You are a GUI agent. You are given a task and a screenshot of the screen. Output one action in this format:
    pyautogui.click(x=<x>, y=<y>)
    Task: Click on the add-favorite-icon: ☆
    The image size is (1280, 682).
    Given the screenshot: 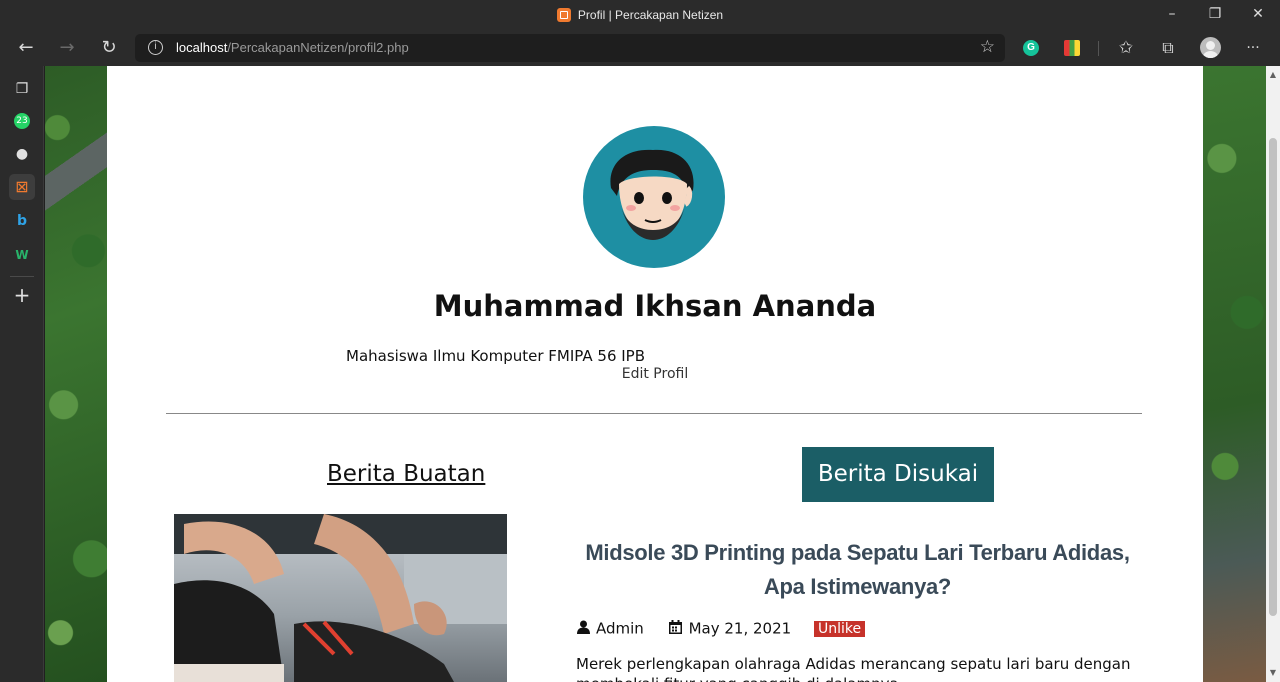 What is the action you would take?
    pyautogui.click(x=987, y=47)
    